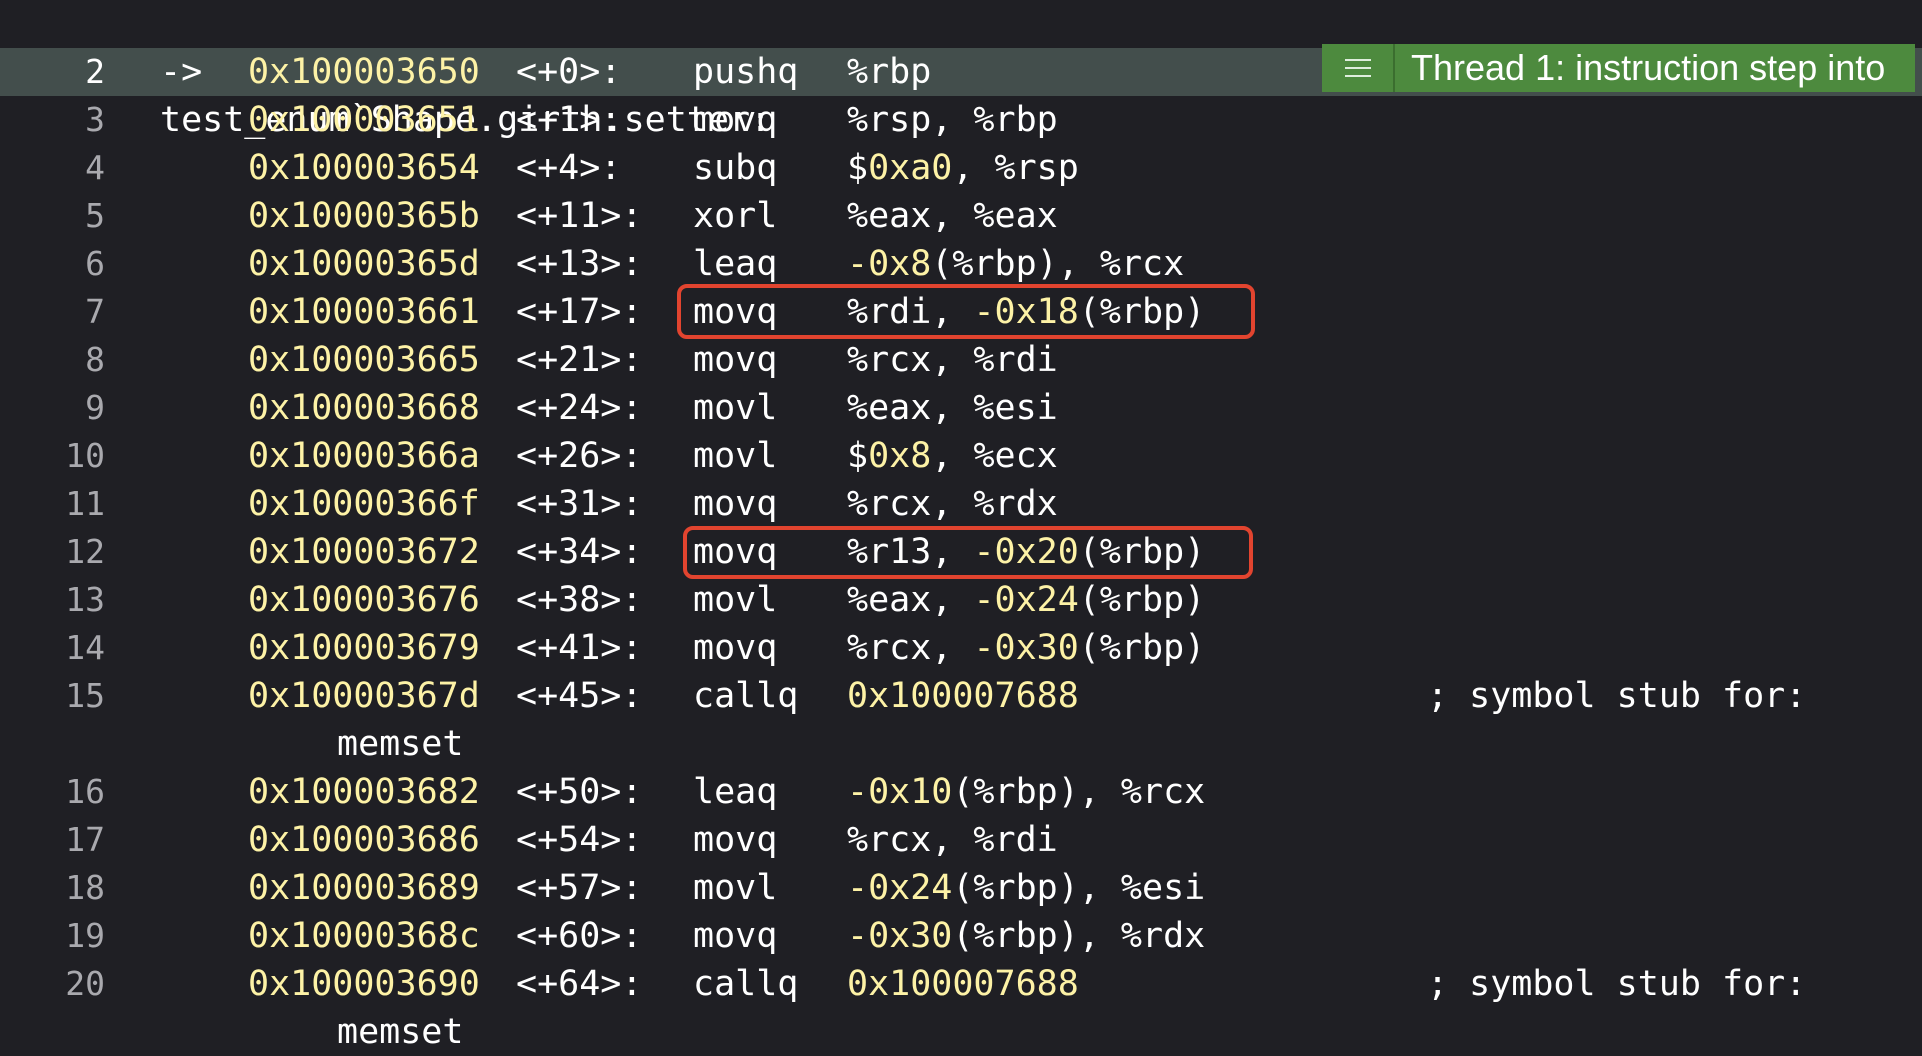 This screenshot has width=1922, height=1056. I want to click on instruction-address: 0x100003651, so click(364, 120).